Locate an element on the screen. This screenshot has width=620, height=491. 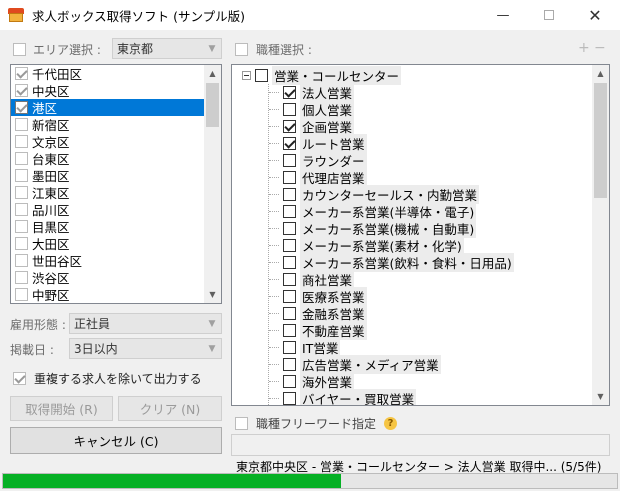
job-tree-item: IT営業 is located at coordinates (430, 347).